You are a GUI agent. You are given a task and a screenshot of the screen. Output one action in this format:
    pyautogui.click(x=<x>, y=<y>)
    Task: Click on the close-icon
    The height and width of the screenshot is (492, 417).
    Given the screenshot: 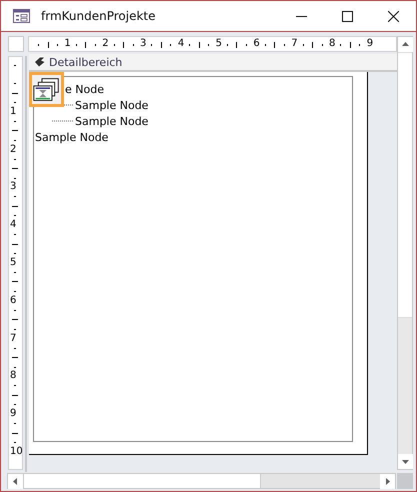 What is the action you would take?
    pyautogui.click(x=393, y=16)
    